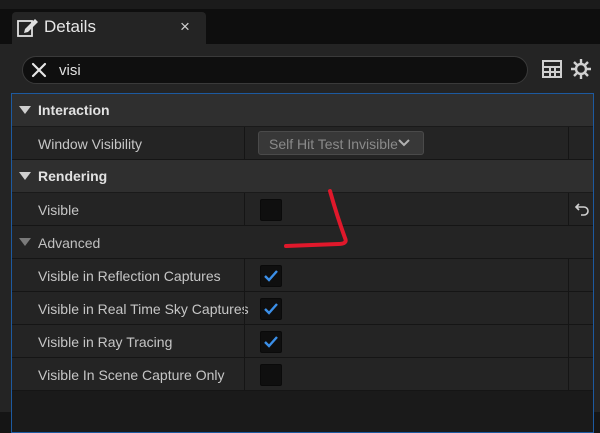 The image size is (600, 433). I want to click on tab-title: Details, so click(70, 26).